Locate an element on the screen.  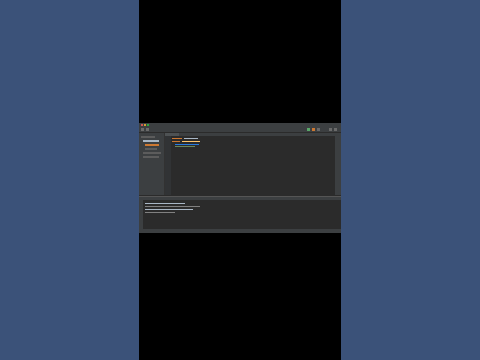
debug-icon is located at coordinates (313, 129).